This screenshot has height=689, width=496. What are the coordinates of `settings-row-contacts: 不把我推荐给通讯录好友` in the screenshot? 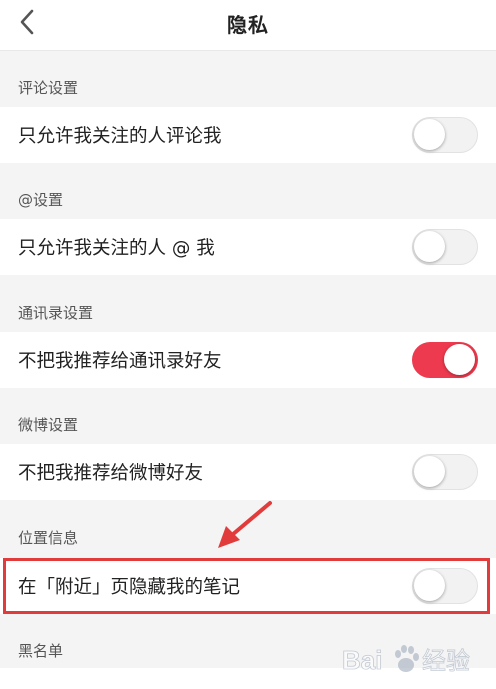 It's located at (248, 360).